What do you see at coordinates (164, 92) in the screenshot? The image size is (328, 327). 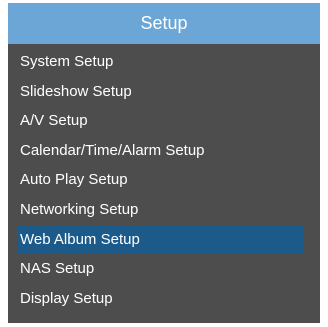 I see `menu-item-slideshow-setup: Slideshow Setup` at bounding box center [164, 92].